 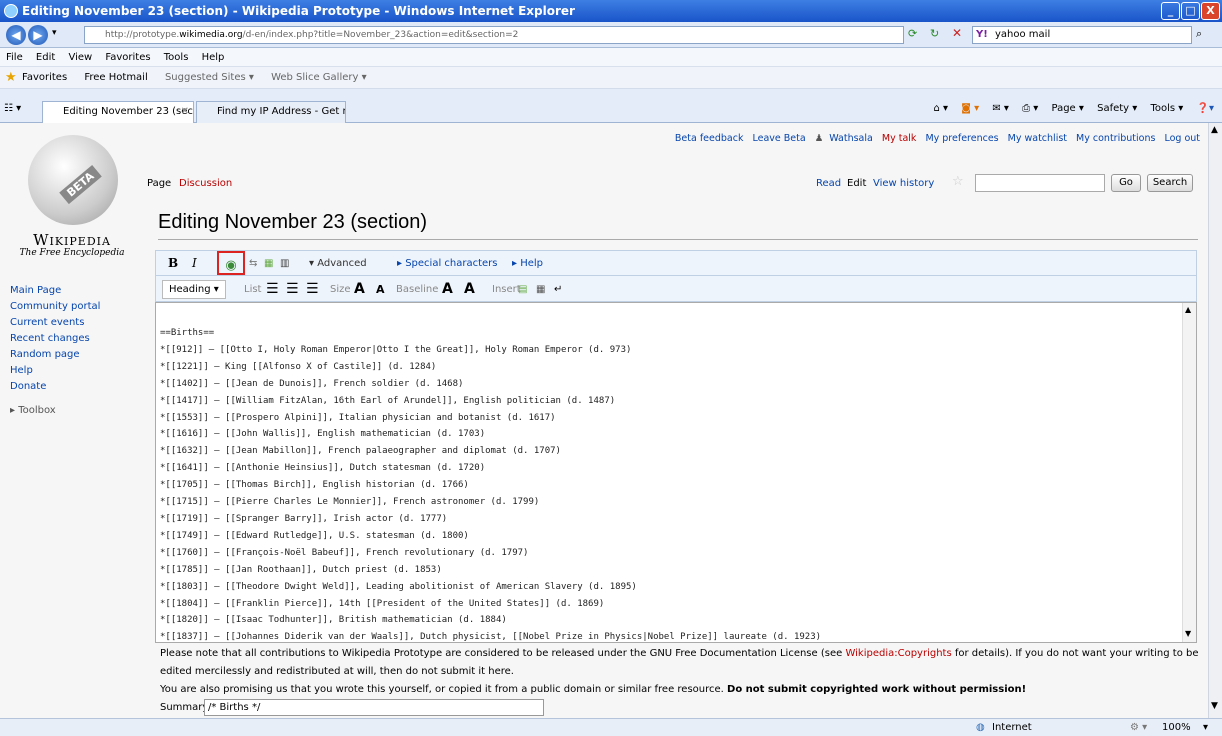 What do you see at coordinates (127, 57) in the screenshot?
I see `menu-favorites: Favorites` at bounding box center [127, 57].